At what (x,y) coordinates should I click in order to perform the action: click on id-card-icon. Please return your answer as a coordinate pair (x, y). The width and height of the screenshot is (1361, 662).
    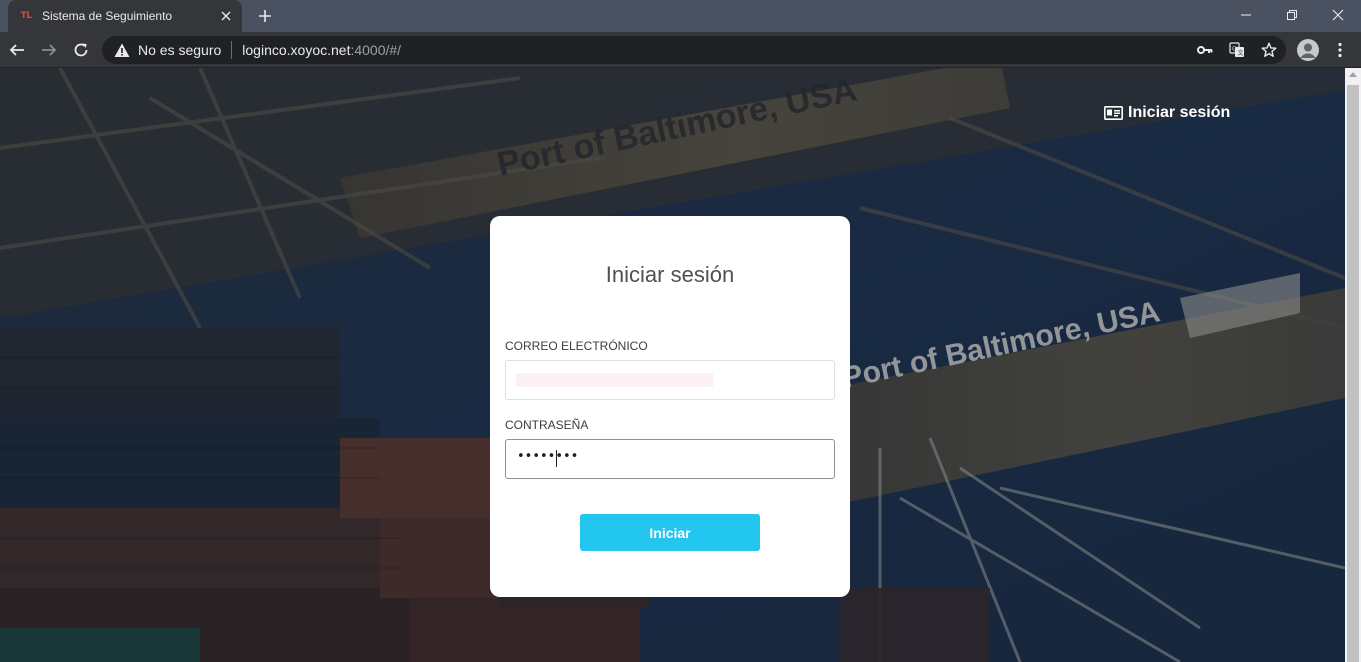
    Looking at the image, I should click on (1113, 113).